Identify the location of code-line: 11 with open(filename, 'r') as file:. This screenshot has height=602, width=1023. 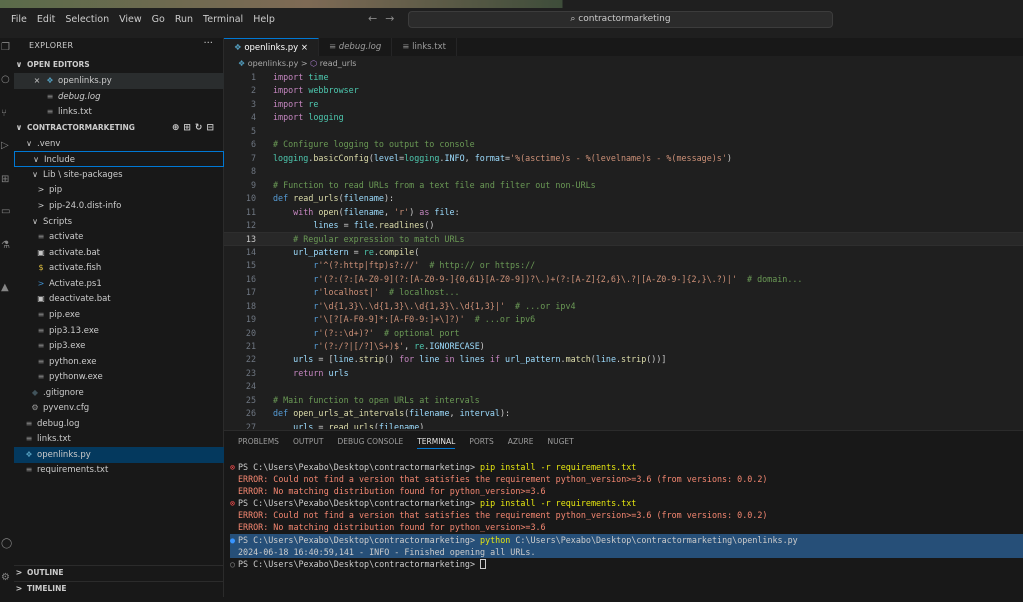
(623, 212).